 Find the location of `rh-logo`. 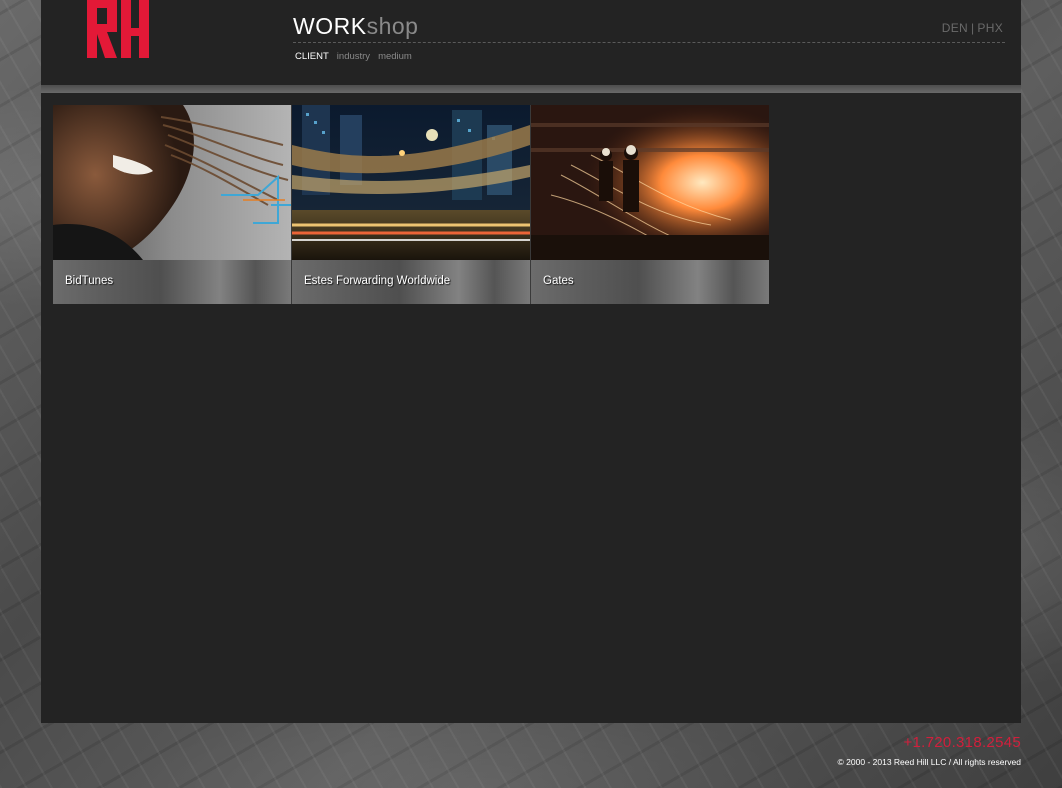

rh-logo is located at coordinates (118, 29).